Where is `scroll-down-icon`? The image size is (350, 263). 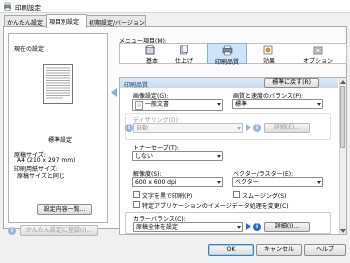 scroll-down-icon is located at coordinates (343, 231).